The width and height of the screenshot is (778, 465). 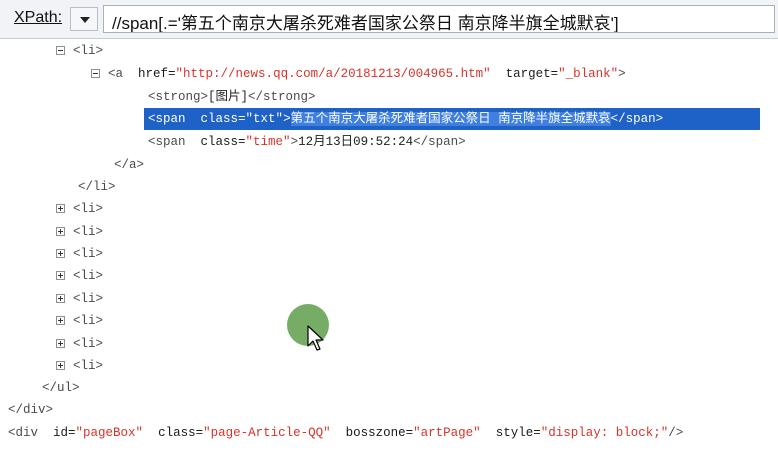 I want to click on tree-row-ul-close: </ul>, so click(x=61, y=388).